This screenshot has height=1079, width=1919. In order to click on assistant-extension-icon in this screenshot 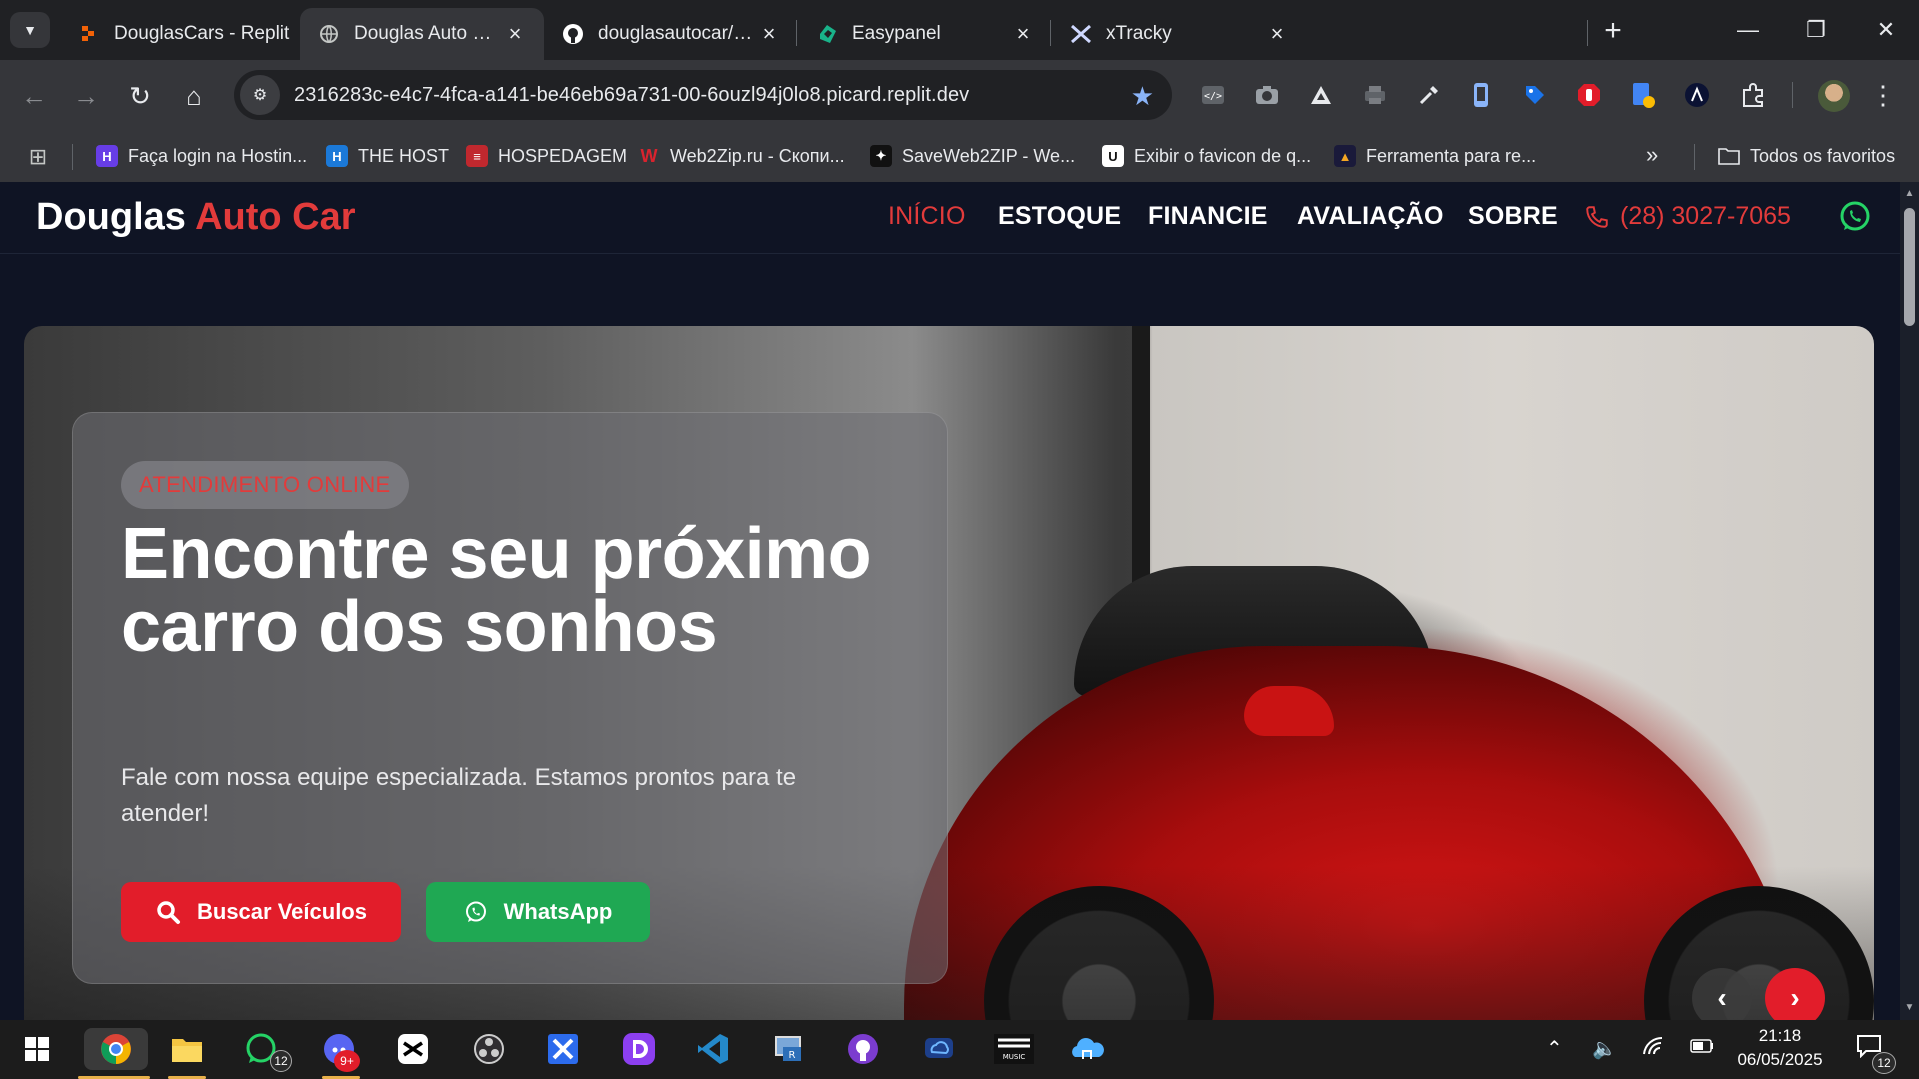, I will do `click(1697, 95)`.